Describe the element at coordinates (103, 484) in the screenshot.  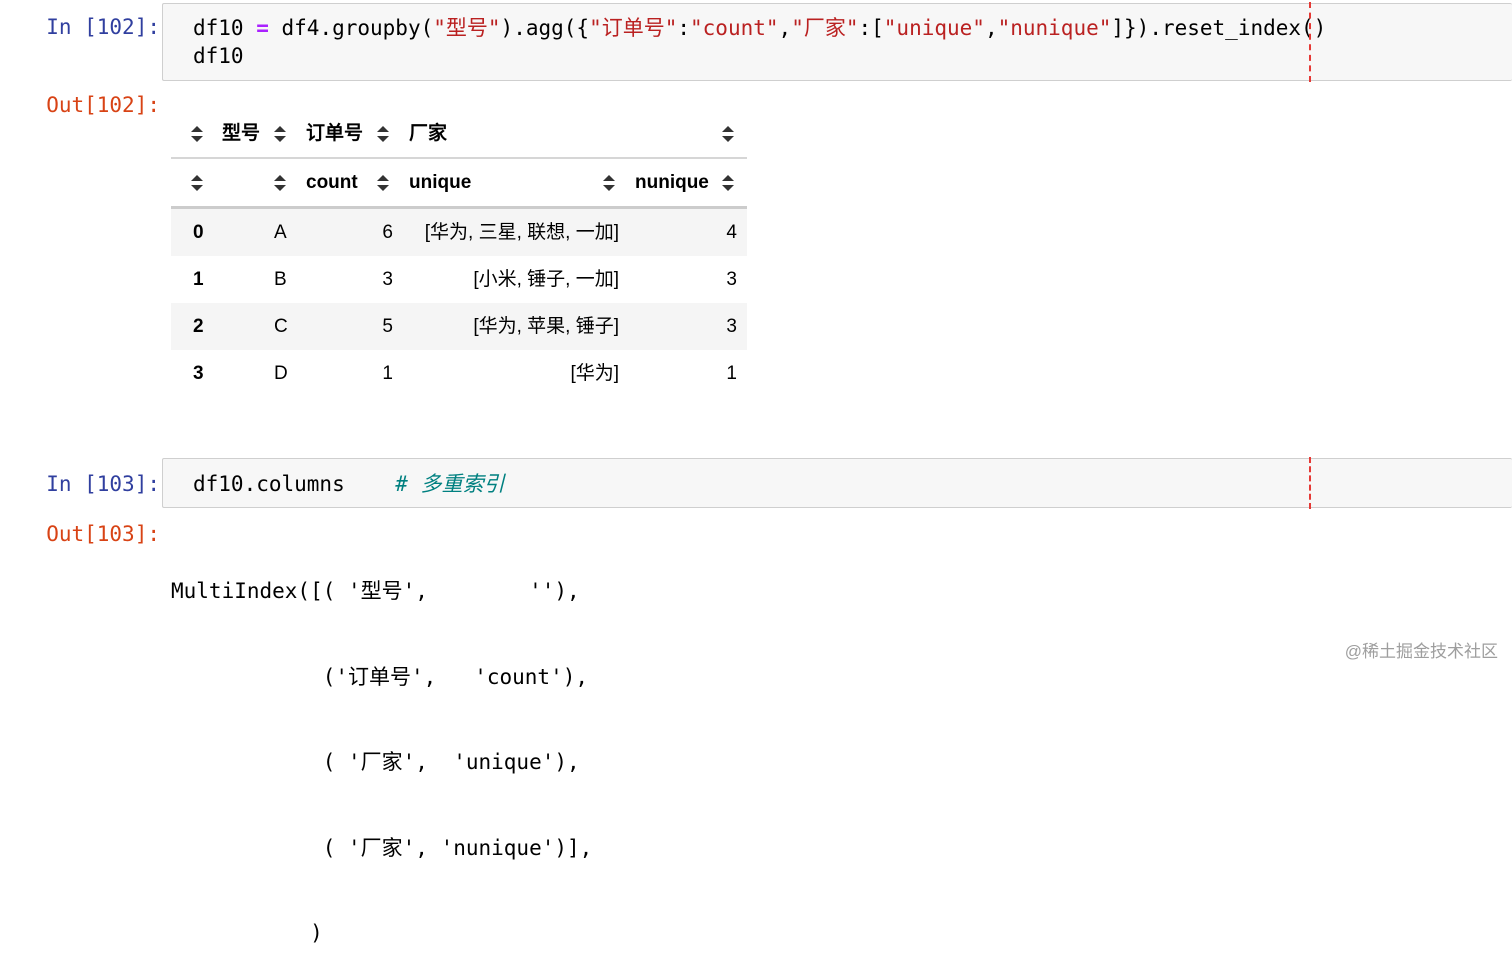
I see `in-prompt-103: In [103]:` at that location.